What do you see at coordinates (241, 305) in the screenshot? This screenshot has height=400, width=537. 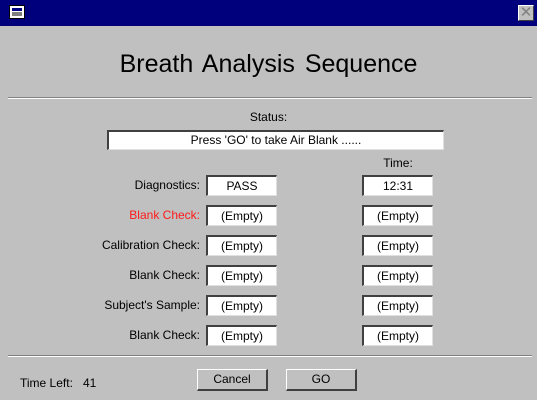 I see `result-field-subject-sample: (Empty)` at bounding box center [241, 305].